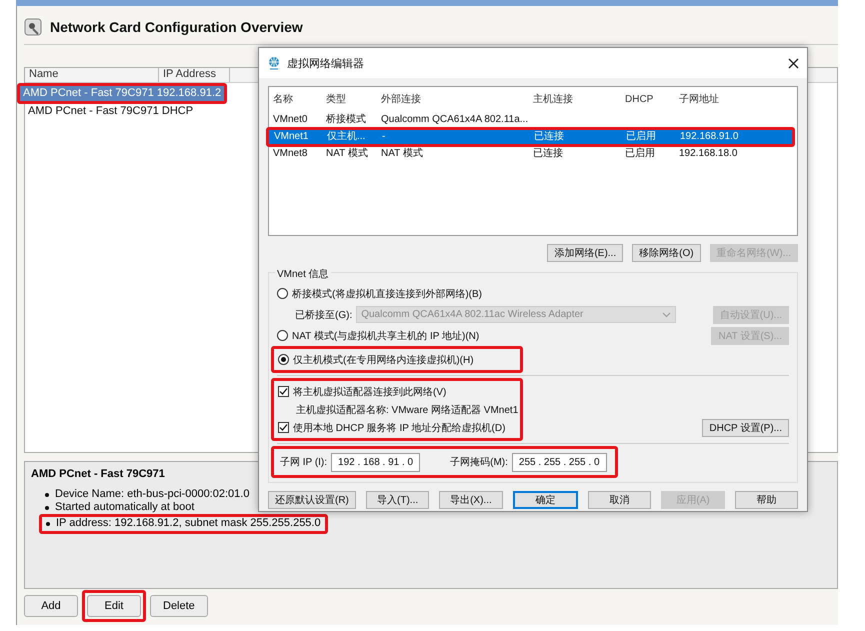 The width and height of the screenshot is (865, 631). I want to click on table-row: VMnet8 NAT 模式 NAT 模式 已连接 已启用 192.168.18.0, so click(533, 154).